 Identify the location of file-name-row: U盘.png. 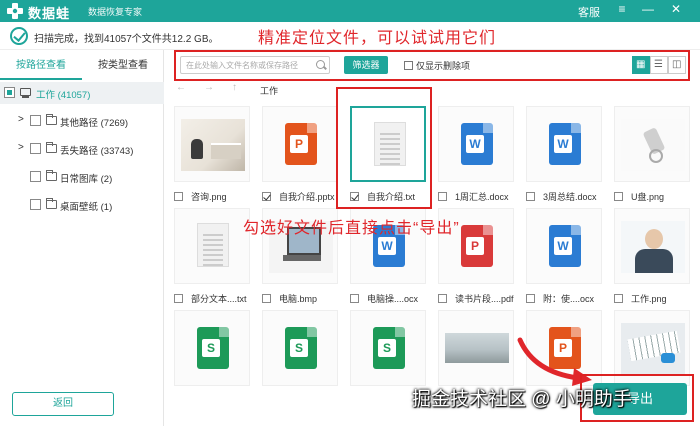
(654, 196).